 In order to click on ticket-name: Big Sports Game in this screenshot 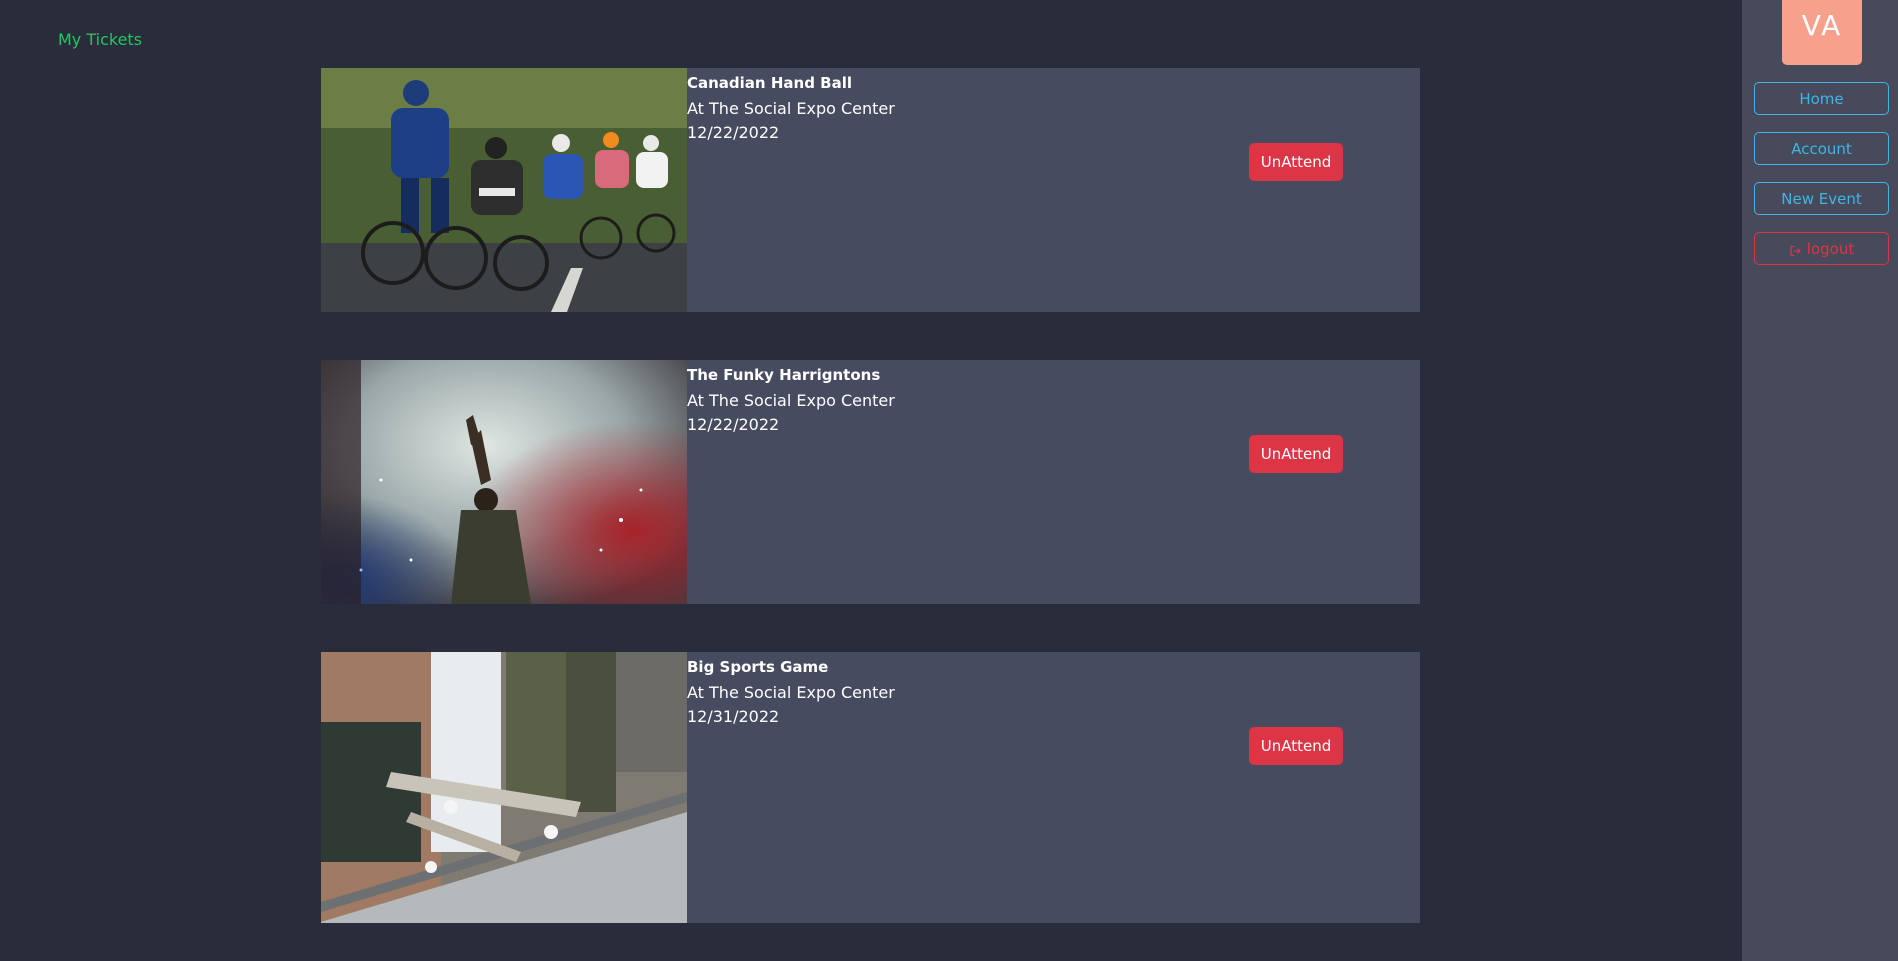, I will do `click(758, 667)`.